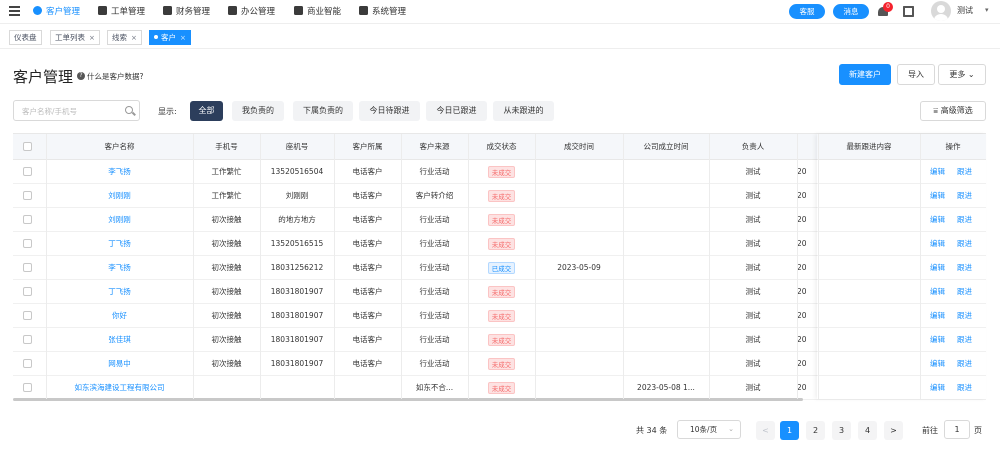 This screenshot has width=1000, height=472. Describe the element at coordinates (941, 11) in the screenshot. I see `avatar` at that location.